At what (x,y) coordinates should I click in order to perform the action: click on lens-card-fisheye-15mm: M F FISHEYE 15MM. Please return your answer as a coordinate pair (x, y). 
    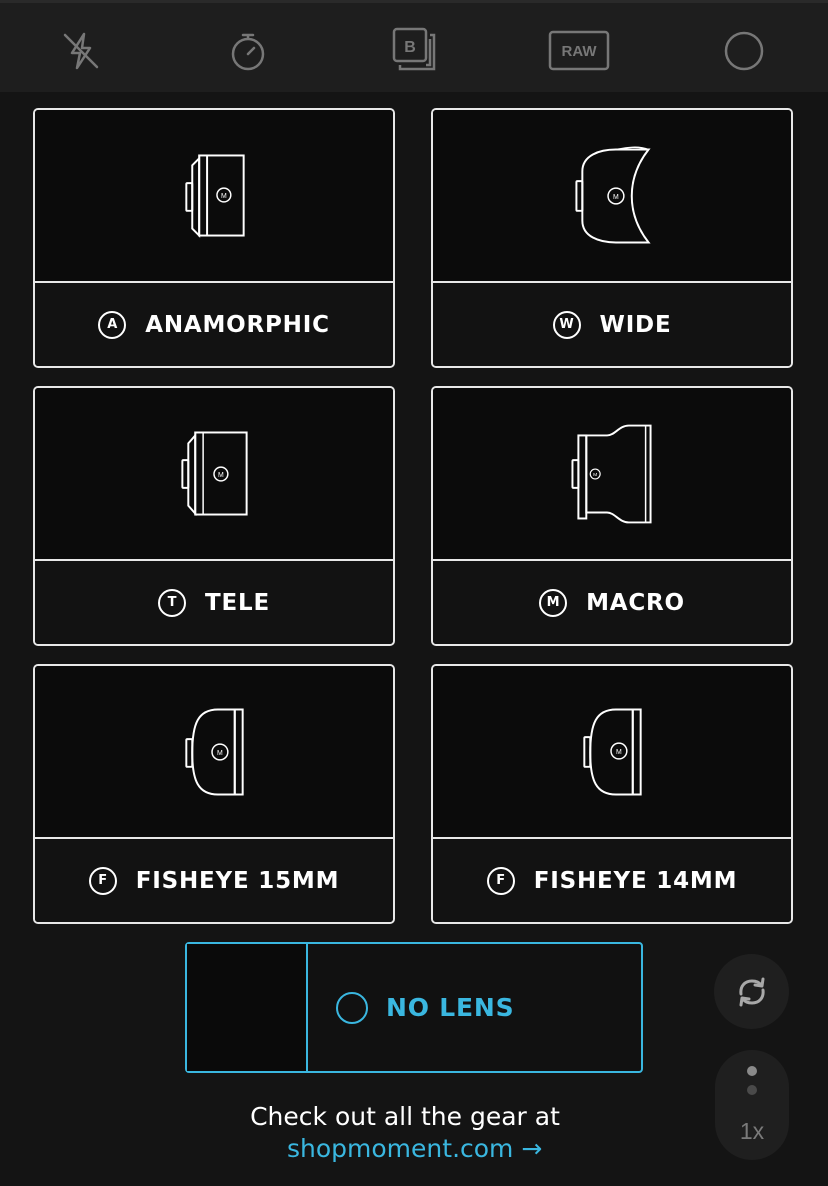
    Looking at the image, I should click on (214, 794).